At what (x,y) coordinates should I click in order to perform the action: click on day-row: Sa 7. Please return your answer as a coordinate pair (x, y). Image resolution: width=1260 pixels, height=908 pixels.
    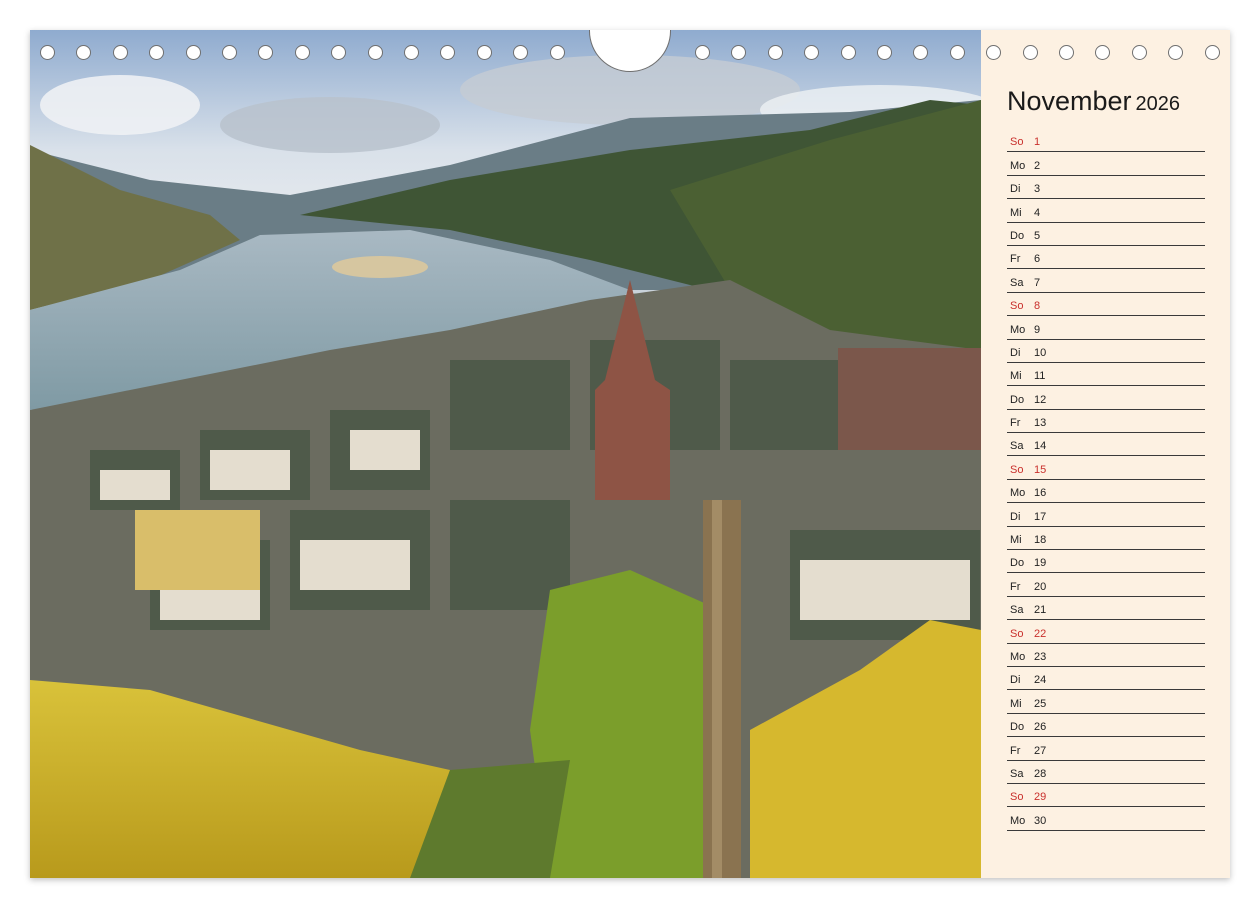
    Looking at the image, I should click on (1106, 281).